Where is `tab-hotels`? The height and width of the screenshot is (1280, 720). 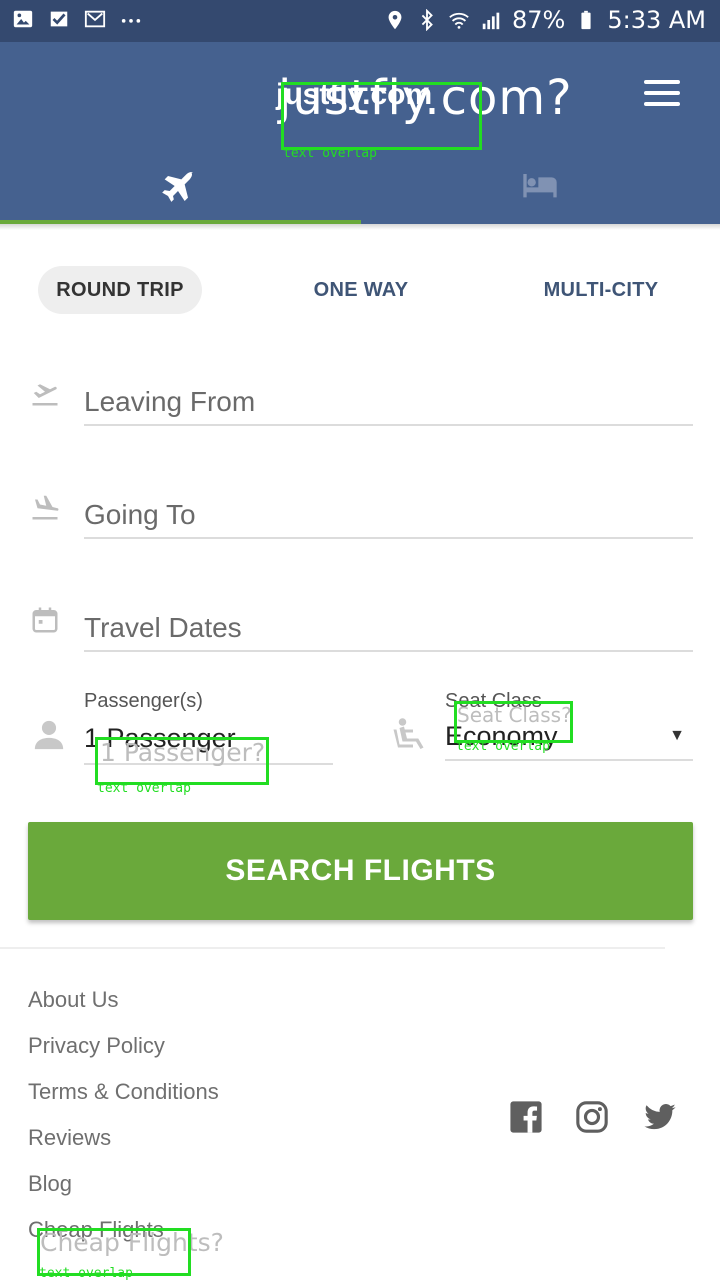 tab-hotels is located at coordinates (540, 183).